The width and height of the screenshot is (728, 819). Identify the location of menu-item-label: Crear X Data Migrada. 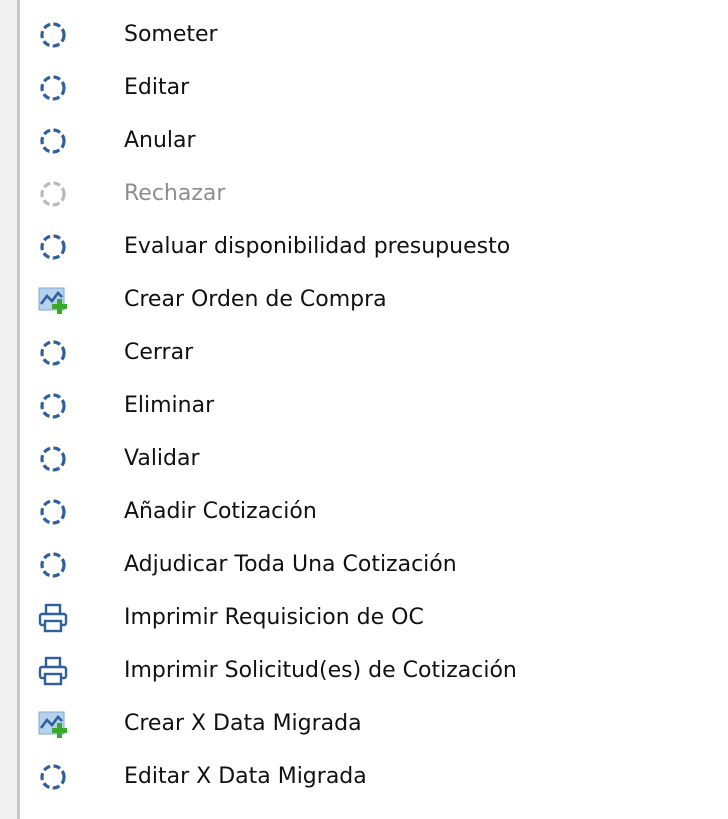
(243, 723).